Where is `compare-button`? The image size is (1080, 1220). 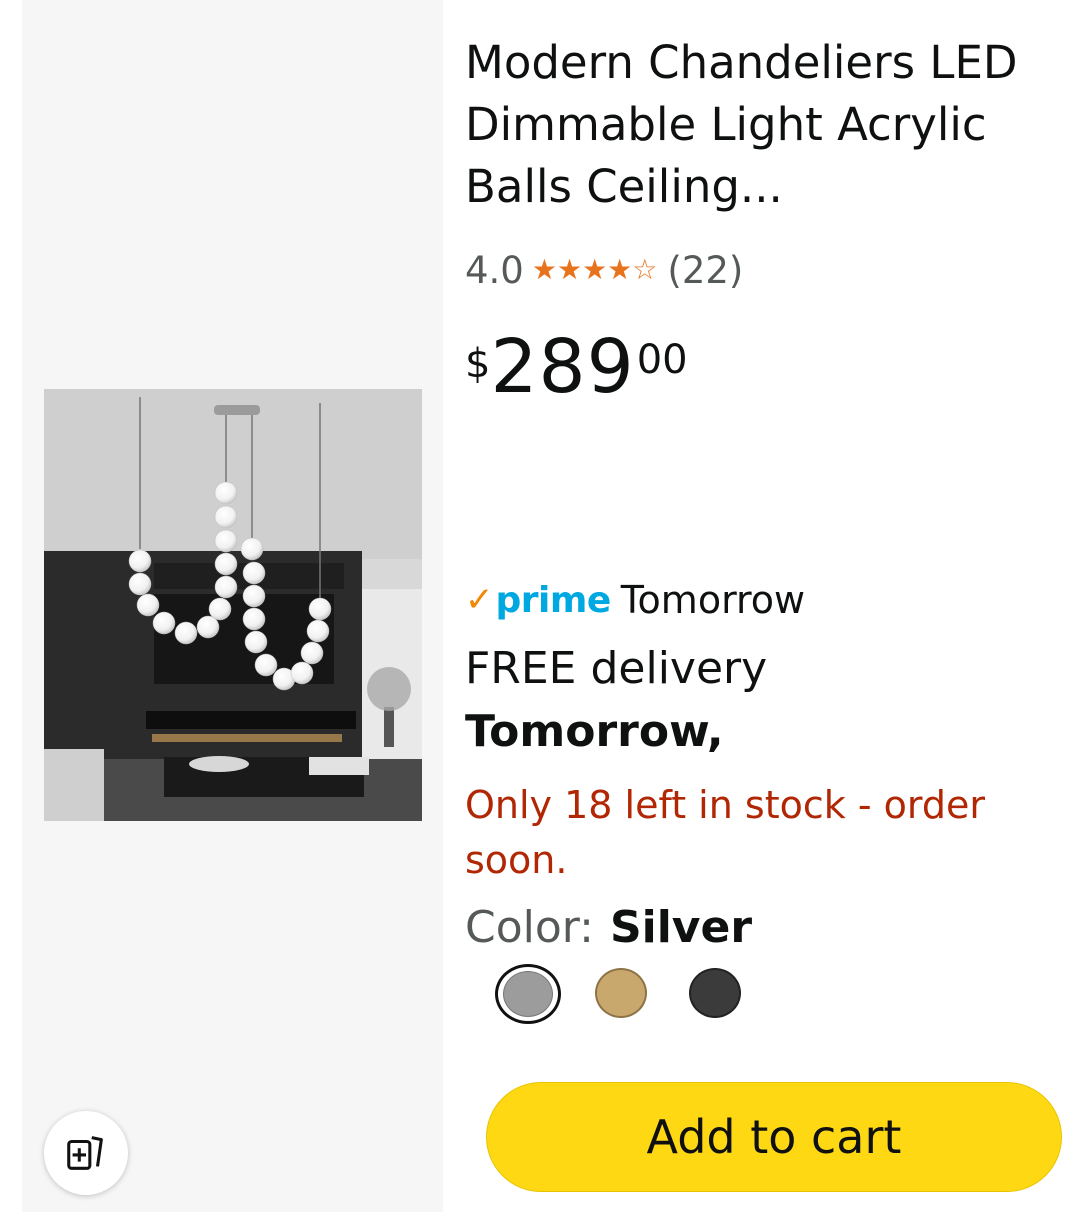
compare-button is located at coordinates (86, 1153).